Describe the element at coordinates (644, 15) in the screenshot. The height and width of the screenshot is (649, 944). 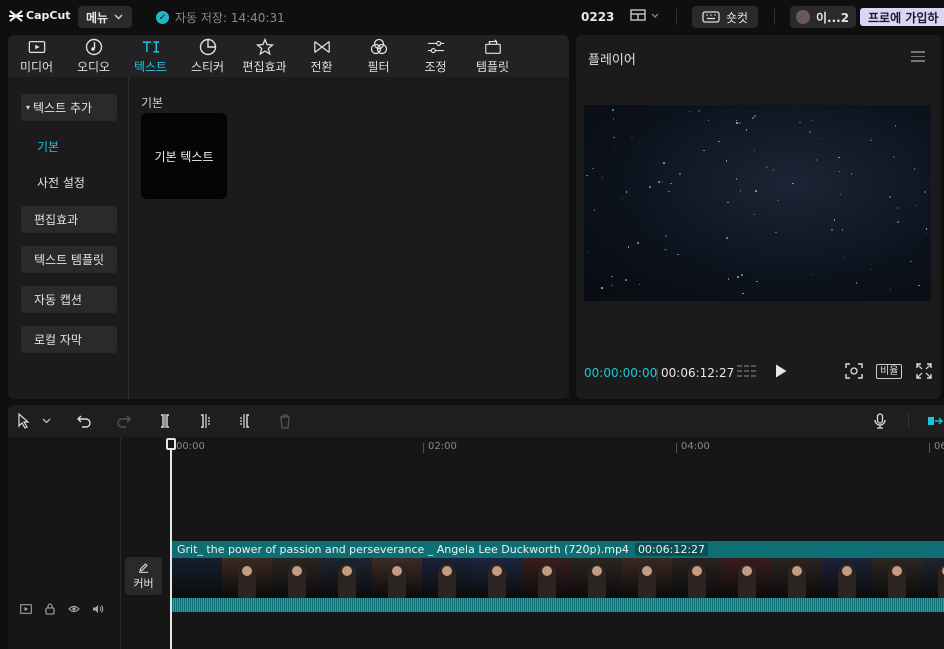
I see `layout-button` at that location.